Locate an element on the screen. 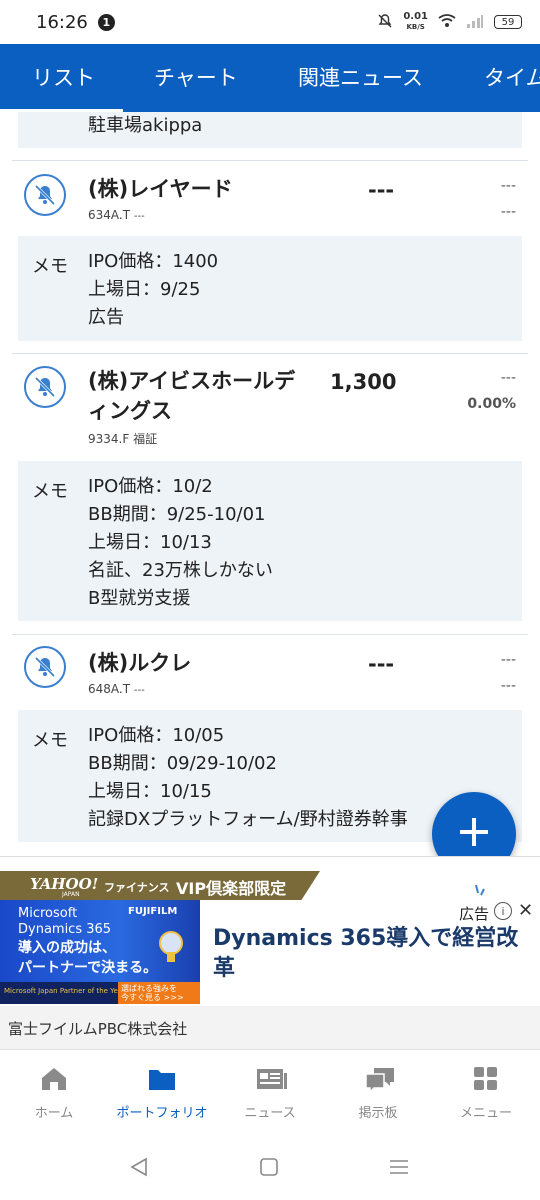  wifi-icon is located at coordinates (447, 22).